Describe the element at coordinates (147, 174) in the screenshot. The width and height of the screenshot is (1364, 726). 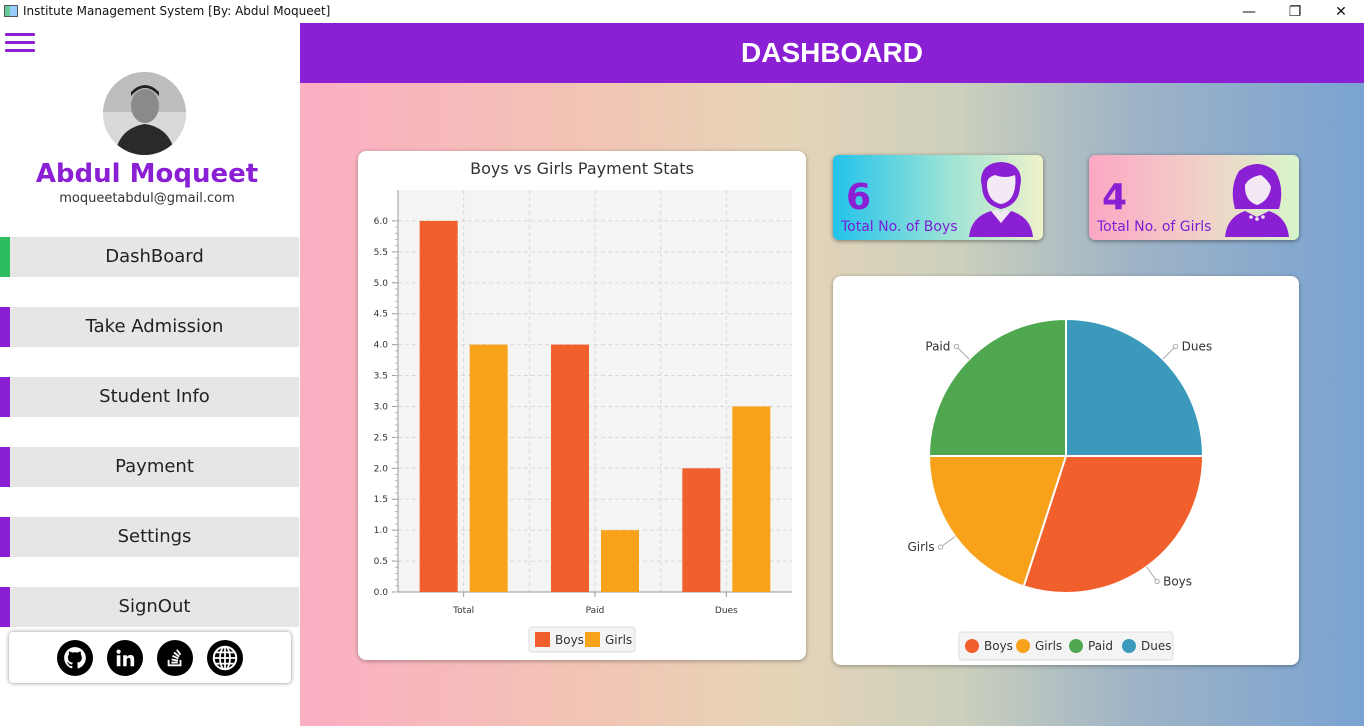
I see `user-name: Abdul Moqueet` at that location.